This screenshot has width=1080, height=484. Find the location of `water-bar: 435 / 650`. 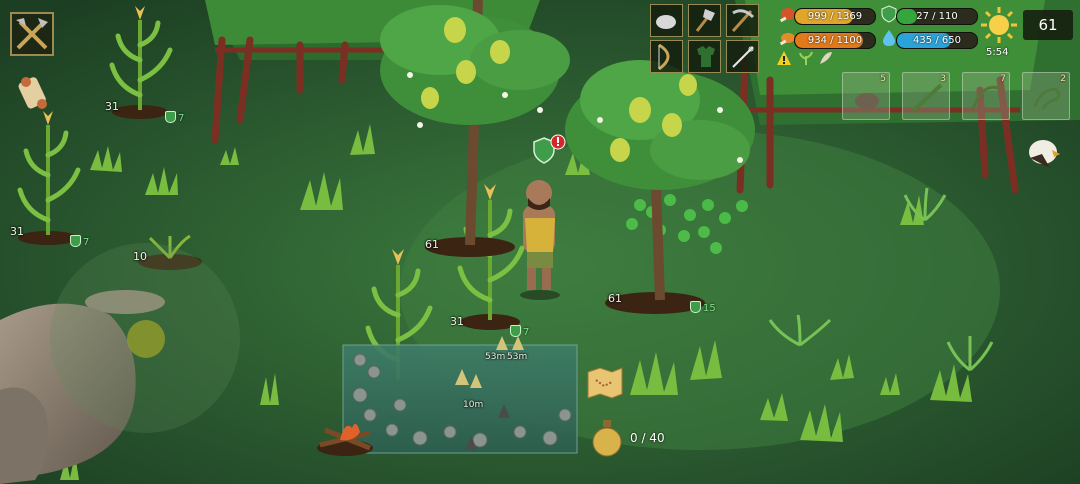

water-bar: 435 / 650 is located at coordinates (937, 40).